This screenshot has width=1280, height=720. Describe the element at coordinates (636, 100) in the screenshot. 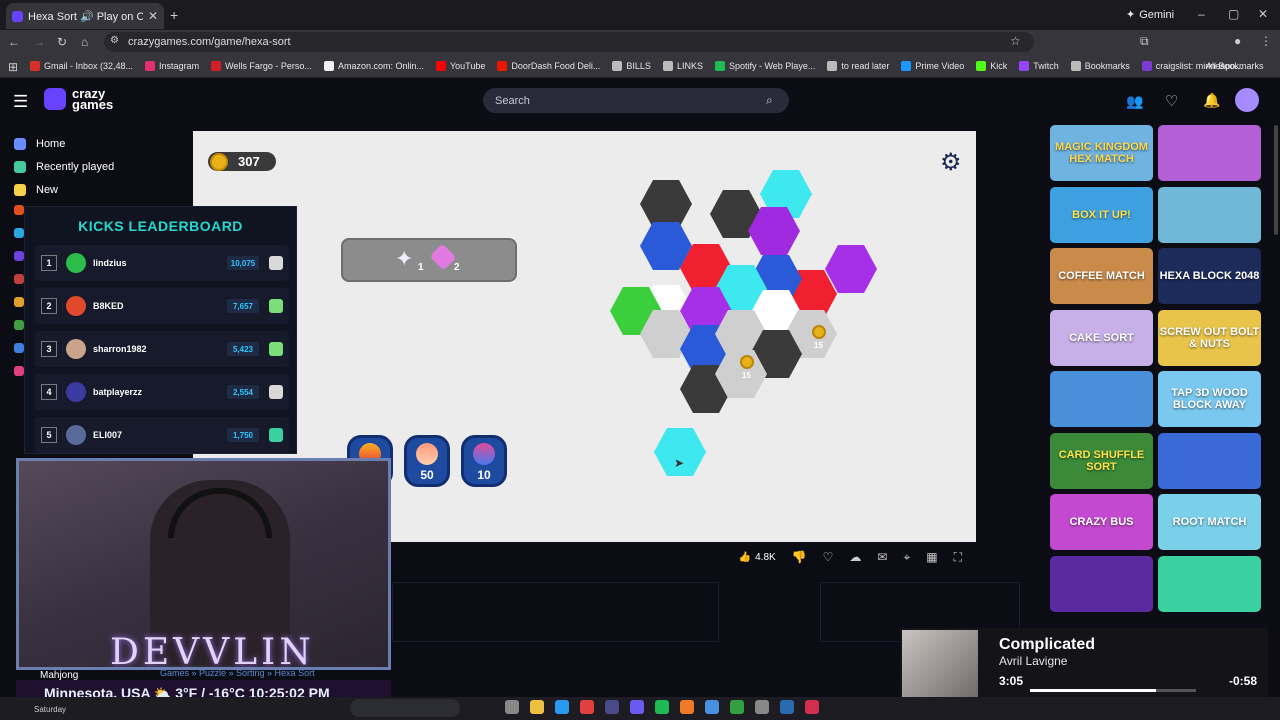

I see `search-input: Search` at that location.